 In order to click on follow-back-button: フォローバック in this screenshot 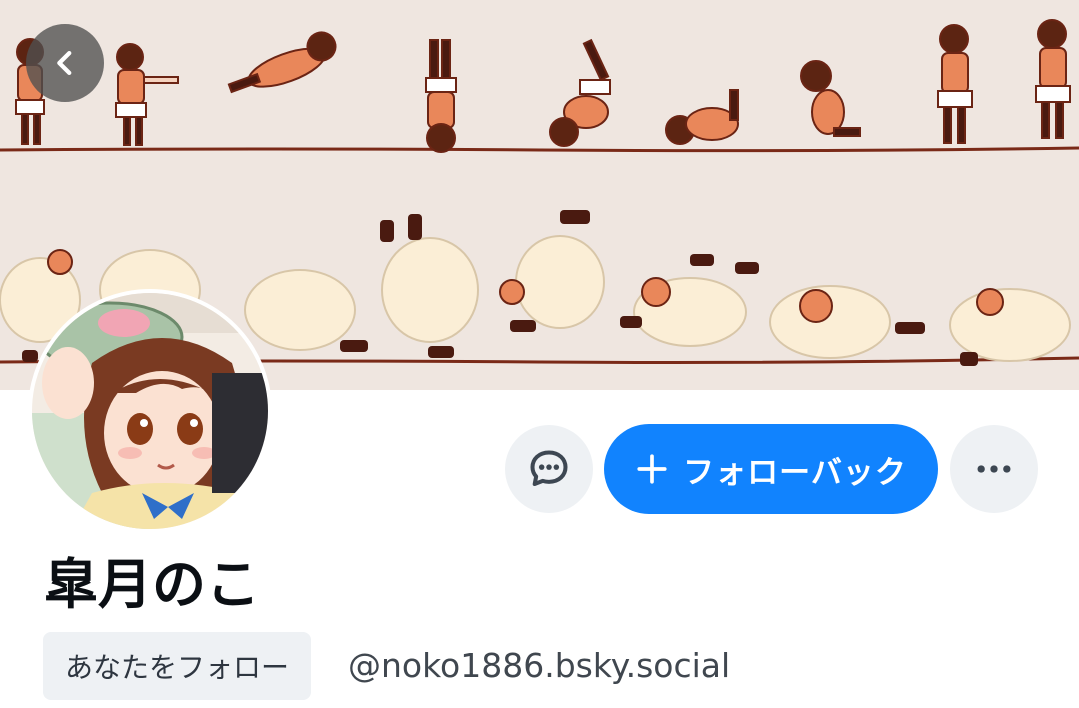, I will do `click(771, 469)`.